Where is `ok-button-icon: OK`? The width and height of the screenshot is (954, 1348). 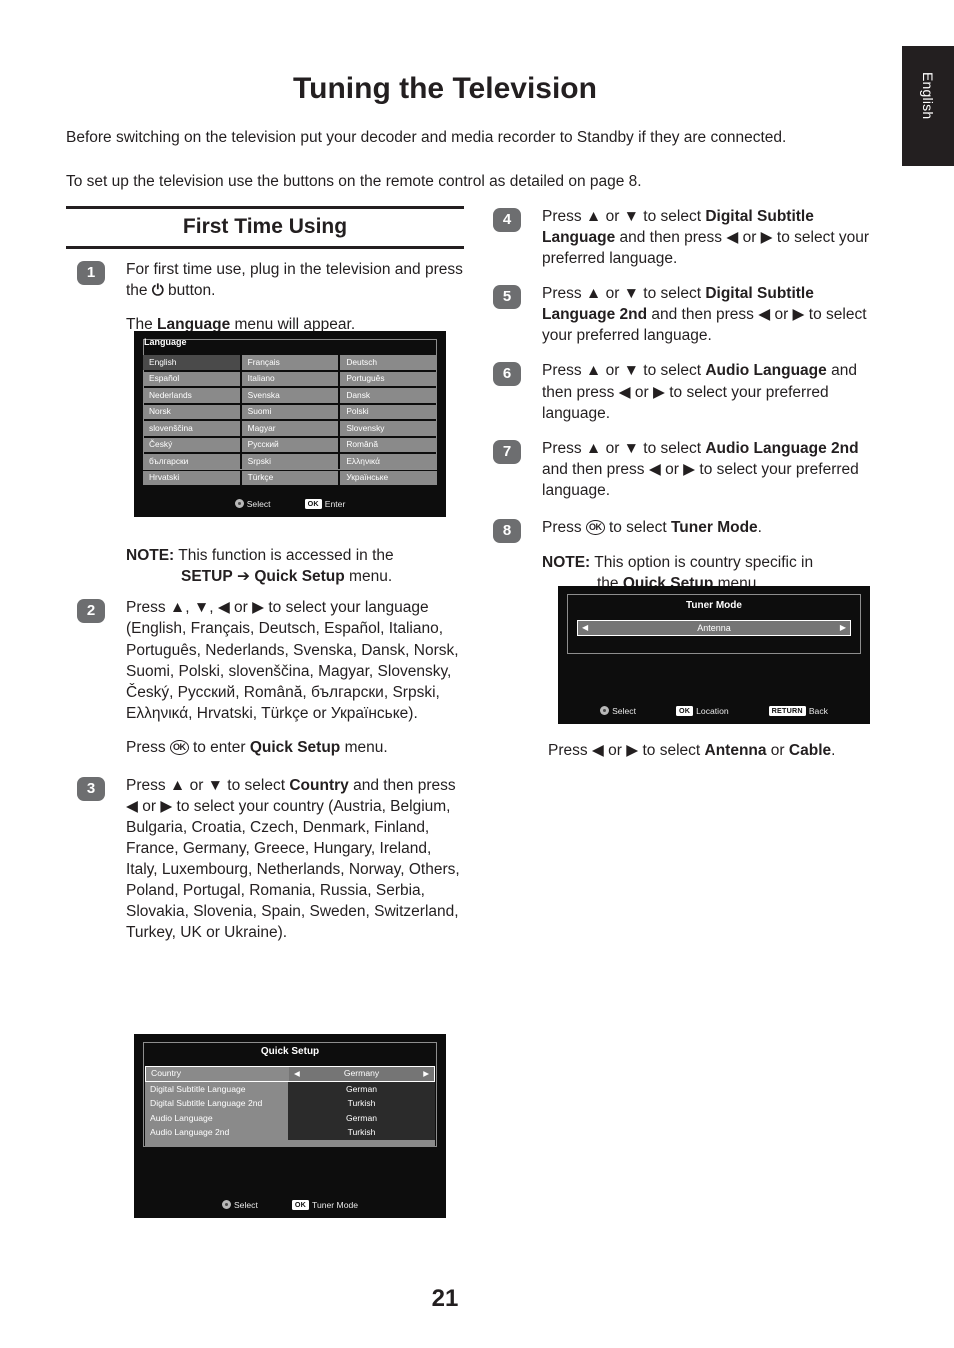
ok-button-icon: OK is located at coordinates (595, 527).